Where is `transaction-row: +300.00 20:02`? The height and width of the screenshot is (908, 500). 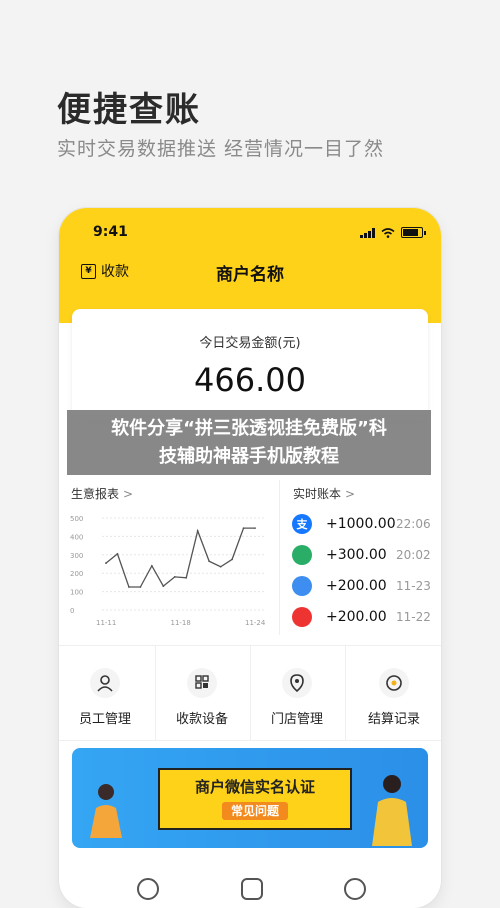 transaction-row: +300.00 20:02 is located at coordinates (362, 555).